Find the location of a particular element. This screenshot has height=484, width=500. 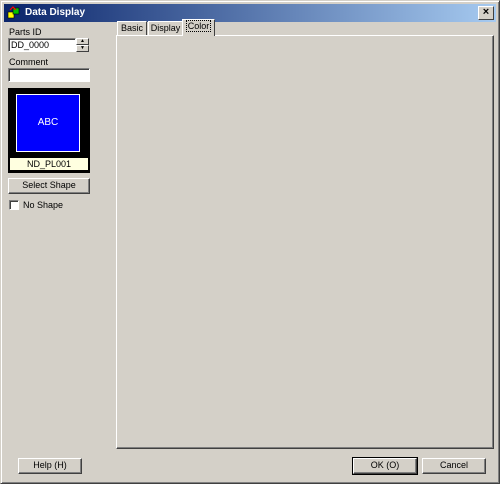

comment-field is located at coordinates (49, 75).